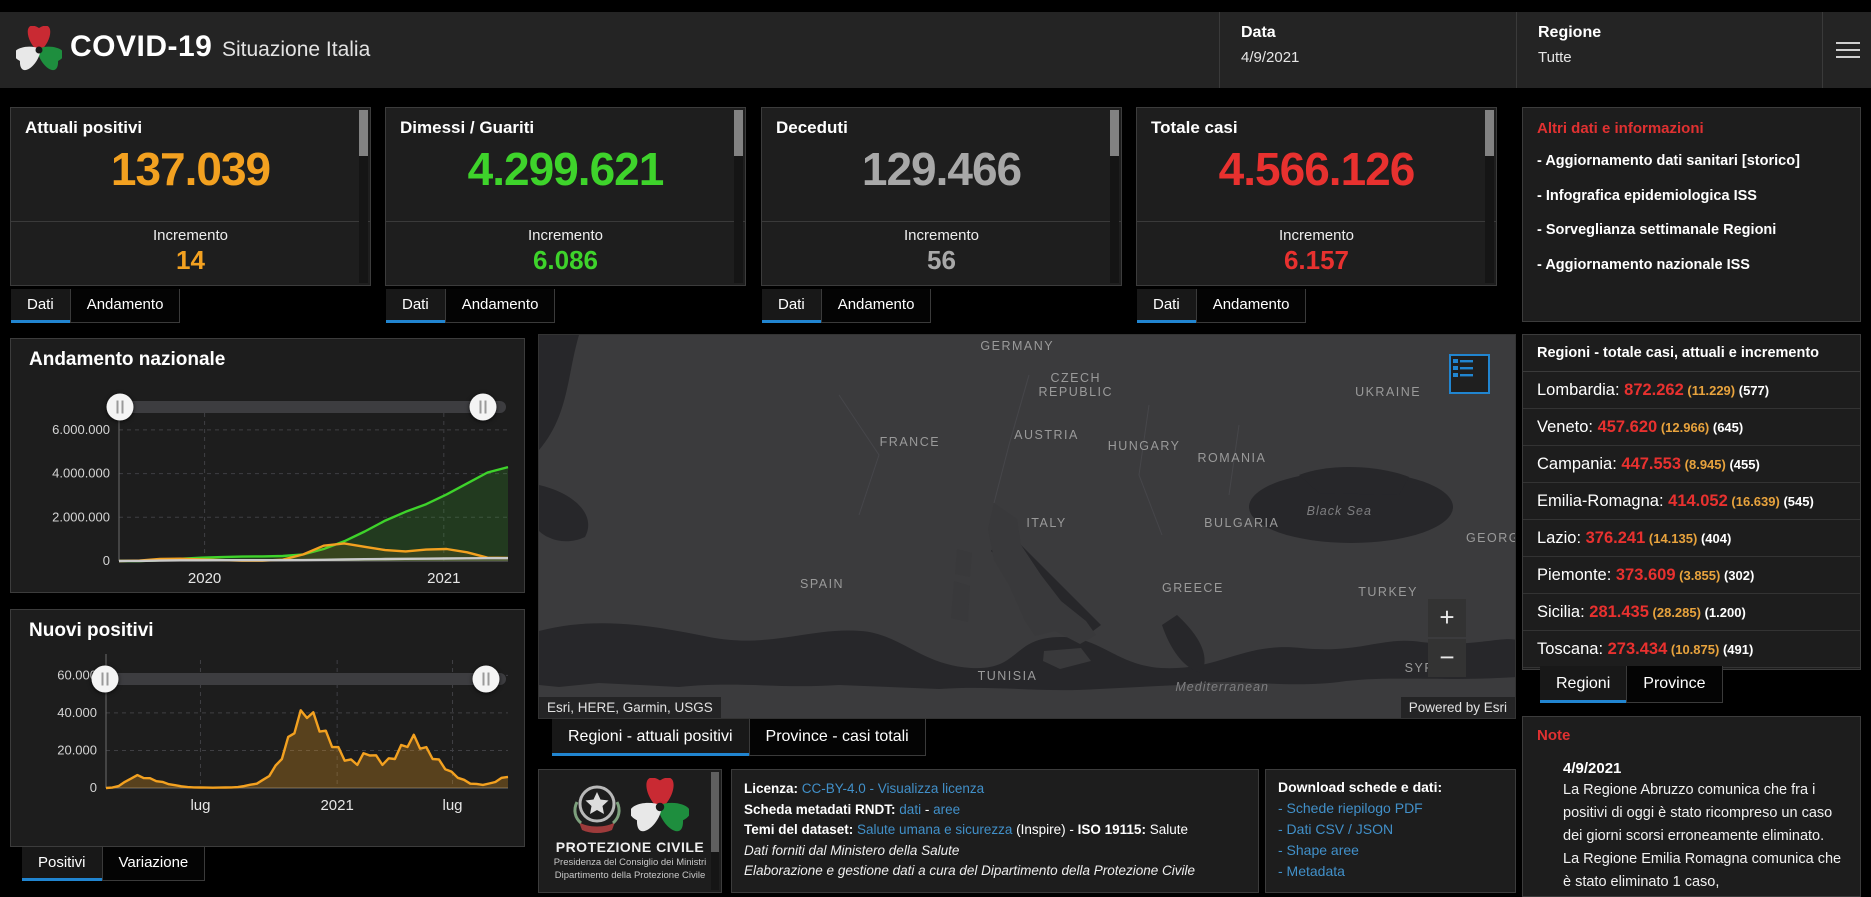  Describe the element at coordinates (1166, 830) in the screenshot. I see `license-text: Salute` at that location.